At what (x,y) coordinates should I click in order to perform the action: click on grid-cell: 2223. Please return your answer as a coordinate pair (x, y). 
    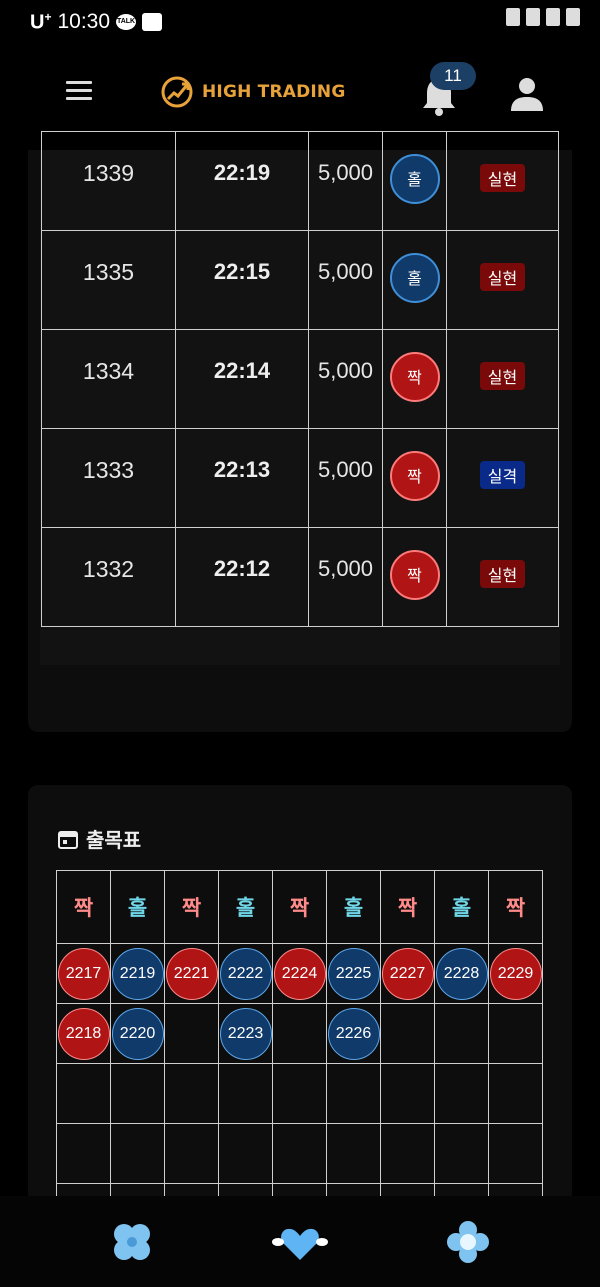
    Looking at the image, I should click on (245, 1033).